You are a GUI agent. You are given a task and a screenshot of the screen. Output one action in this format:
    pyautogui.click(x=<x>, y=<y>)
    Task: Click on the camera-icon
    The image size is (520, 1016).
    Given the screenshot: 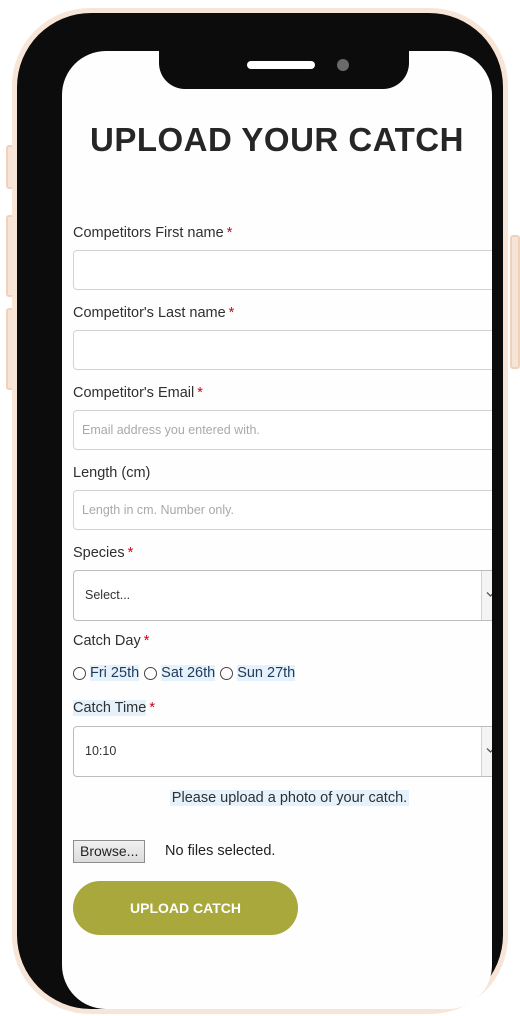 What is the action you would take?
    pyautogui.click(x=343, y=65)
    